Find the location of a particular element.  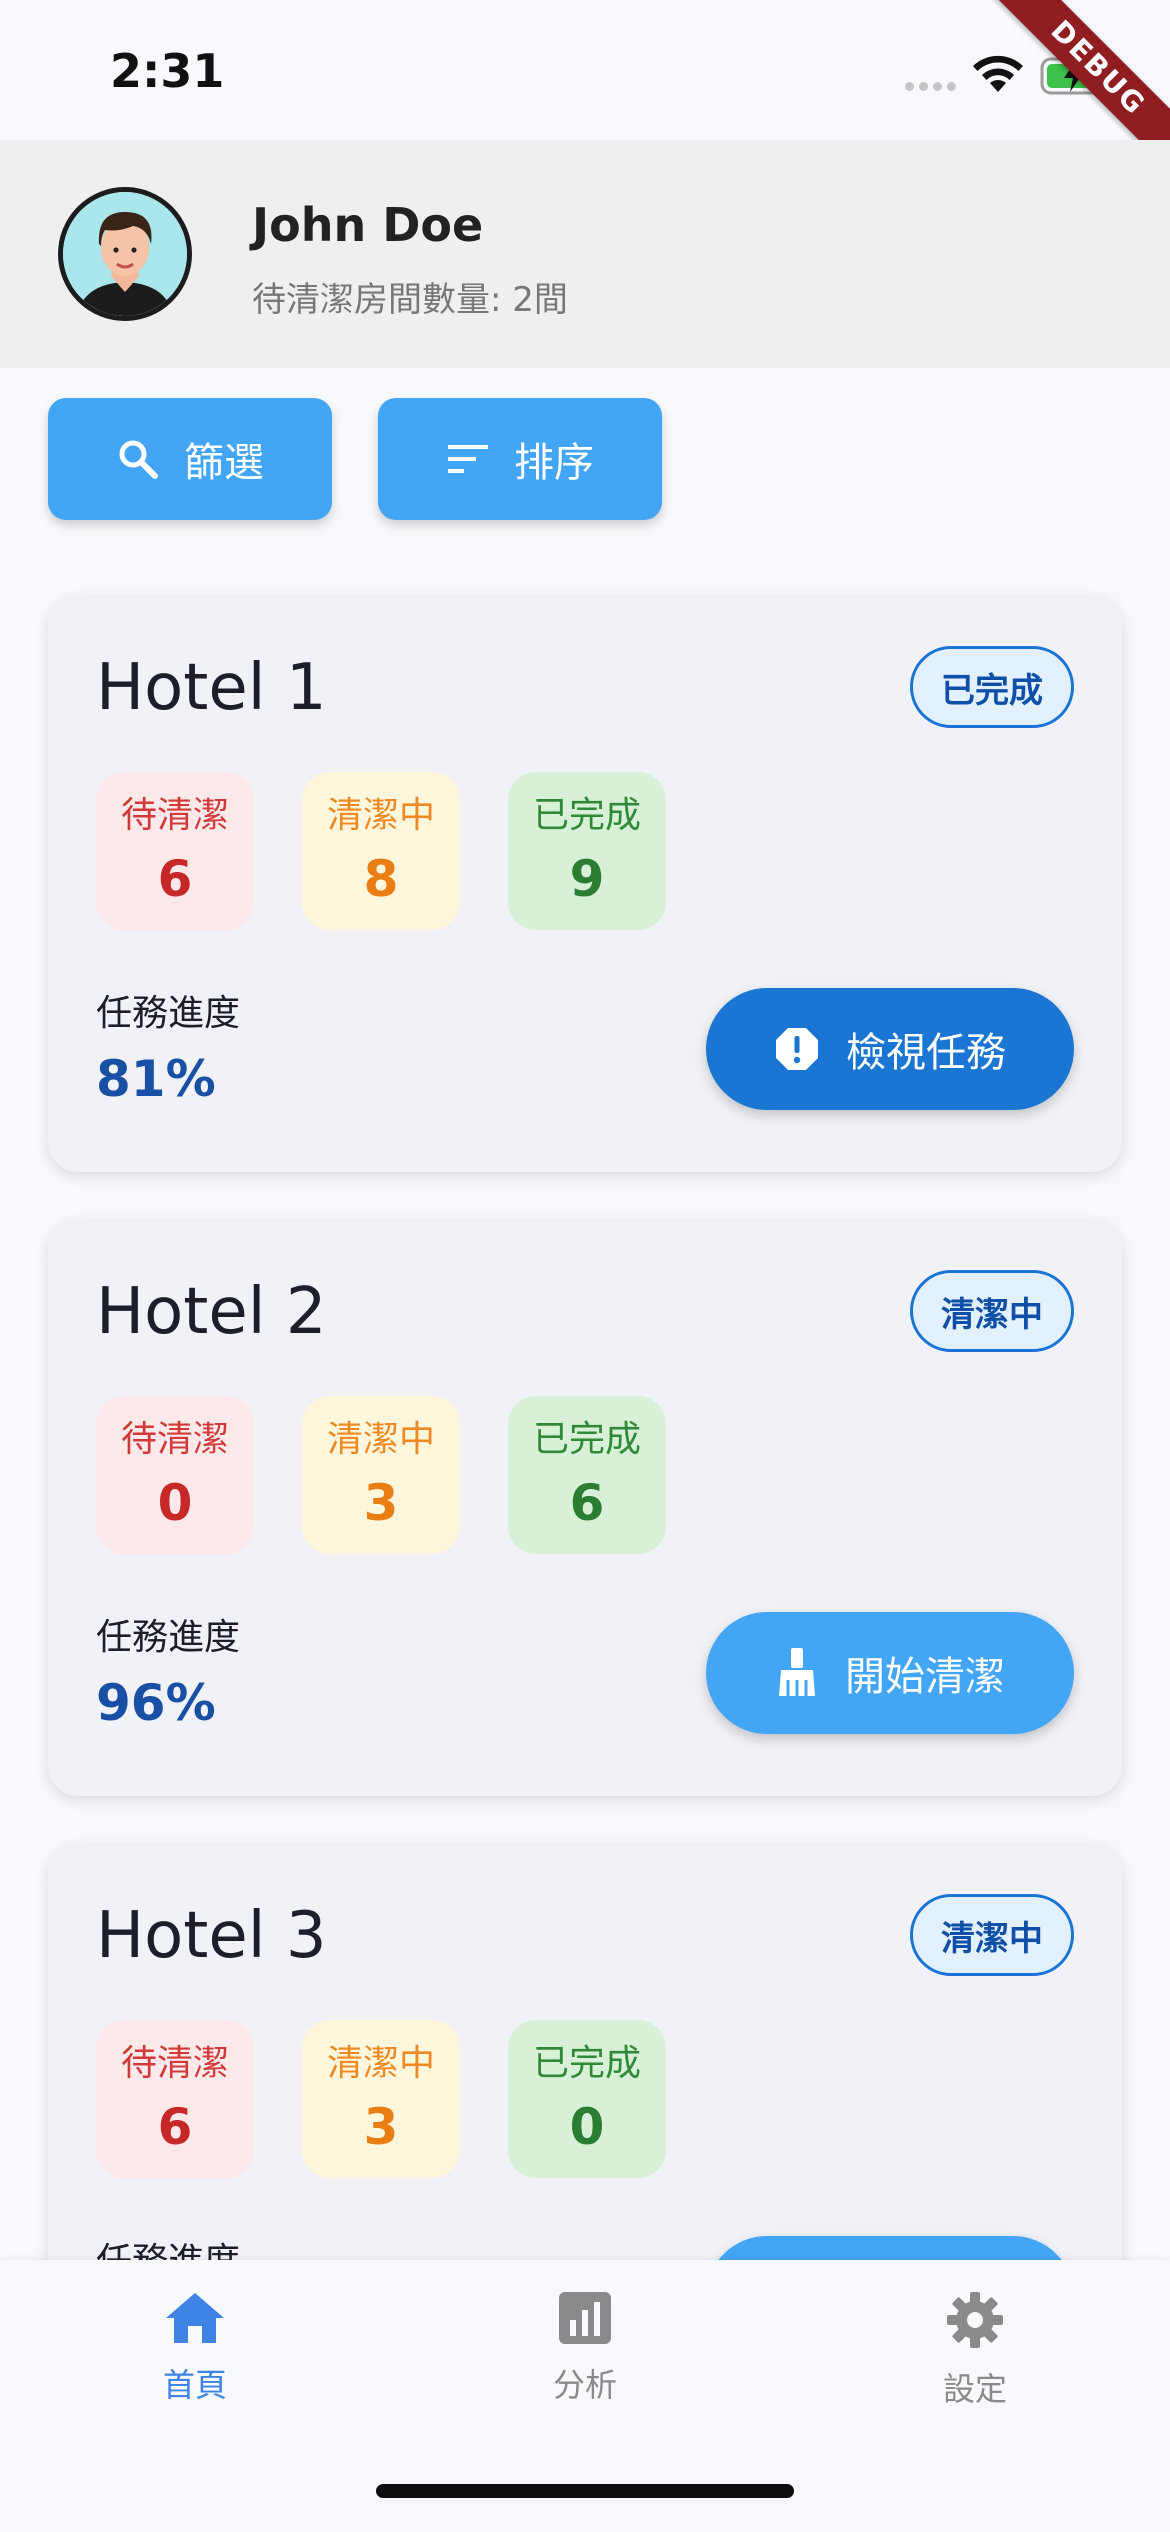

pending-count: 0 is located at coordinates (175, 1503).